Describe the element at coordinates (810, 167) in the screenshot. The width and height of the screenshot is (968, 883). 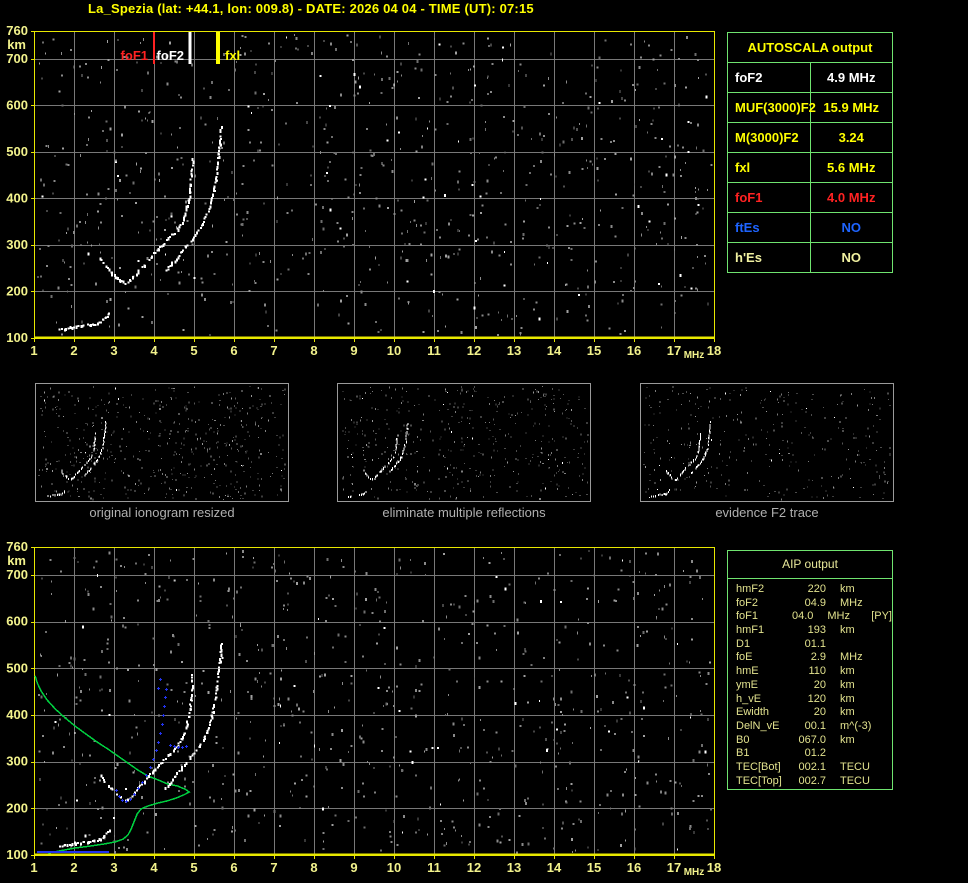
I see `autoscala-row-fxl: fxl 5.6 MHz` at that location.